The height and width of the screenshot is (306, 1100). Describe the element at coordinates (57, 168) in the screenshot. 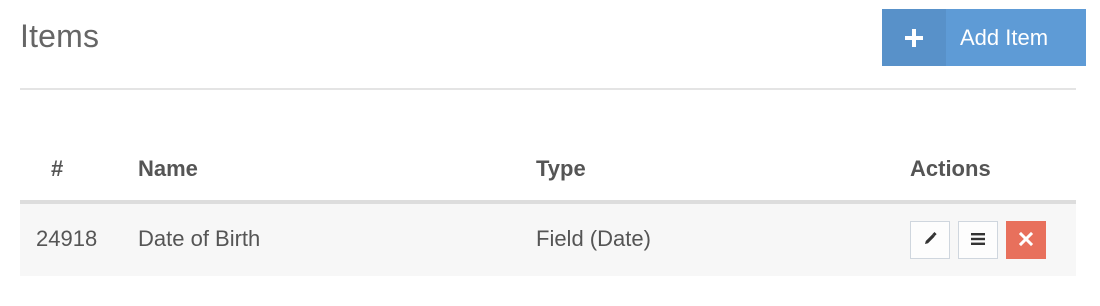

I see `column-header-number: #` at that location.